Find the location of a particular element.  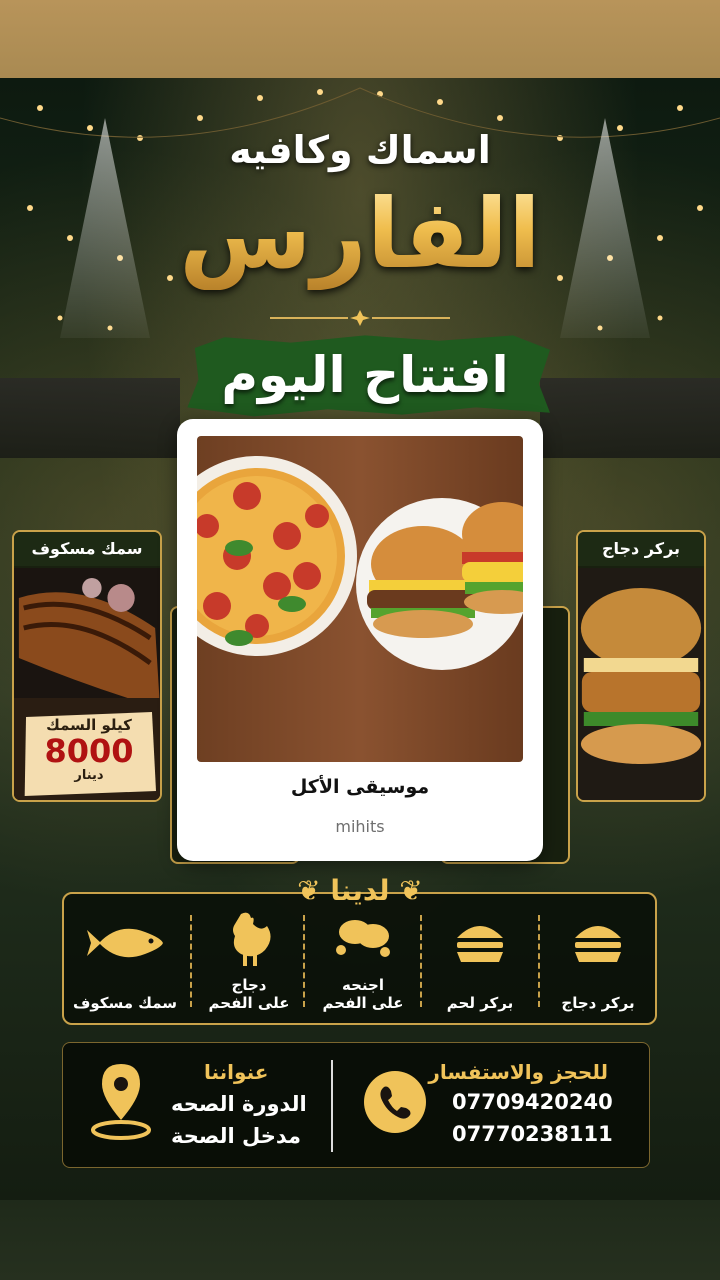

chicken-burger-image is located at coordinates (641, 684).